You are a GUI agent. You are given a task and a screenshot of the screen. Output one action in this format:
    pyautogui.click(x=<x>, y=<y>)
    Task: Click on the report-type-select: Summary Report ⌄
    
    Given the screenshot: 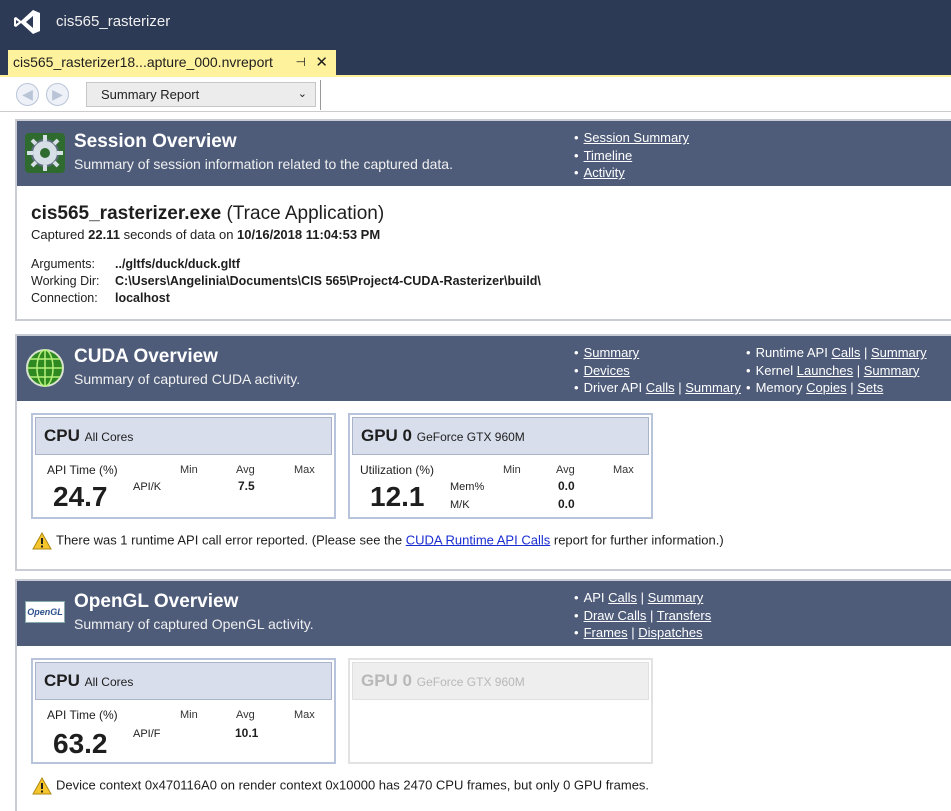 What is the action you would take?
    pyautogui.click(x=201, y=94)
    